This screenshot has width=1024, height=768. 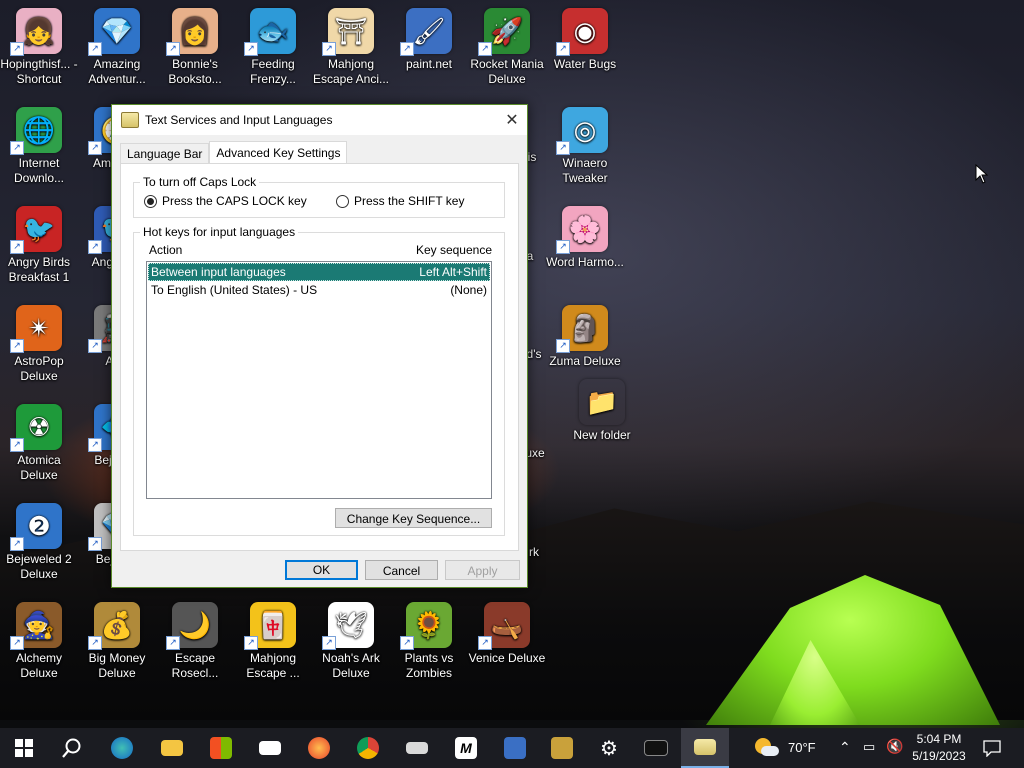 What do you see at coordinates (429, 64) in the screenshot?
I see `desktop-icon-label: paint.net` at bounding box center [429, 64].